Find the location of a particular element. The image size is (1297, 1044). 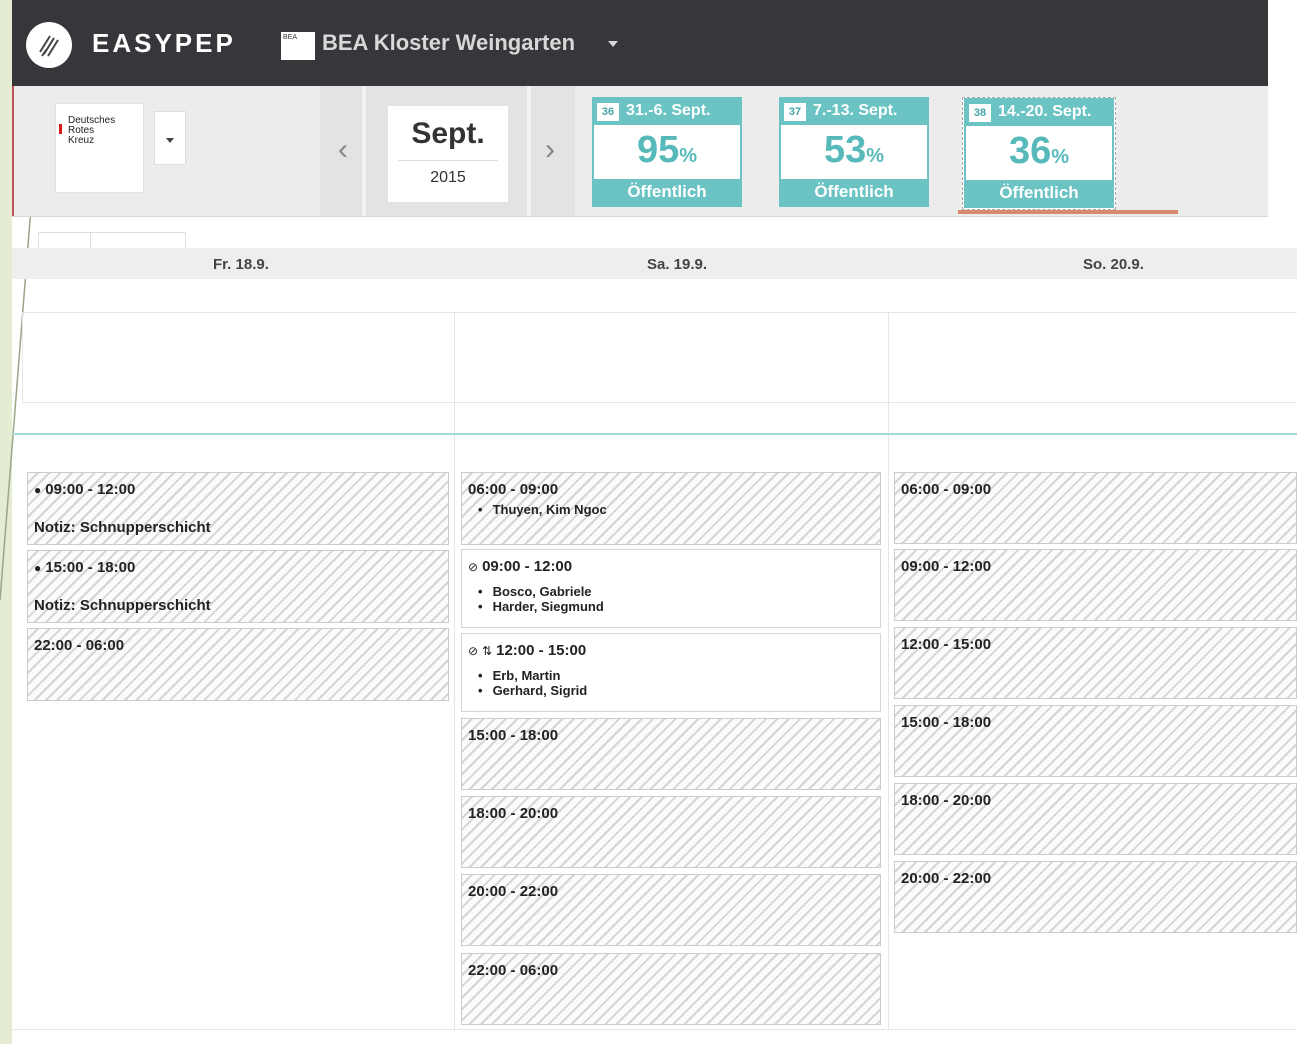

shift-slot: 09:00 - 12:00 is located at coordinates (1095, 585).